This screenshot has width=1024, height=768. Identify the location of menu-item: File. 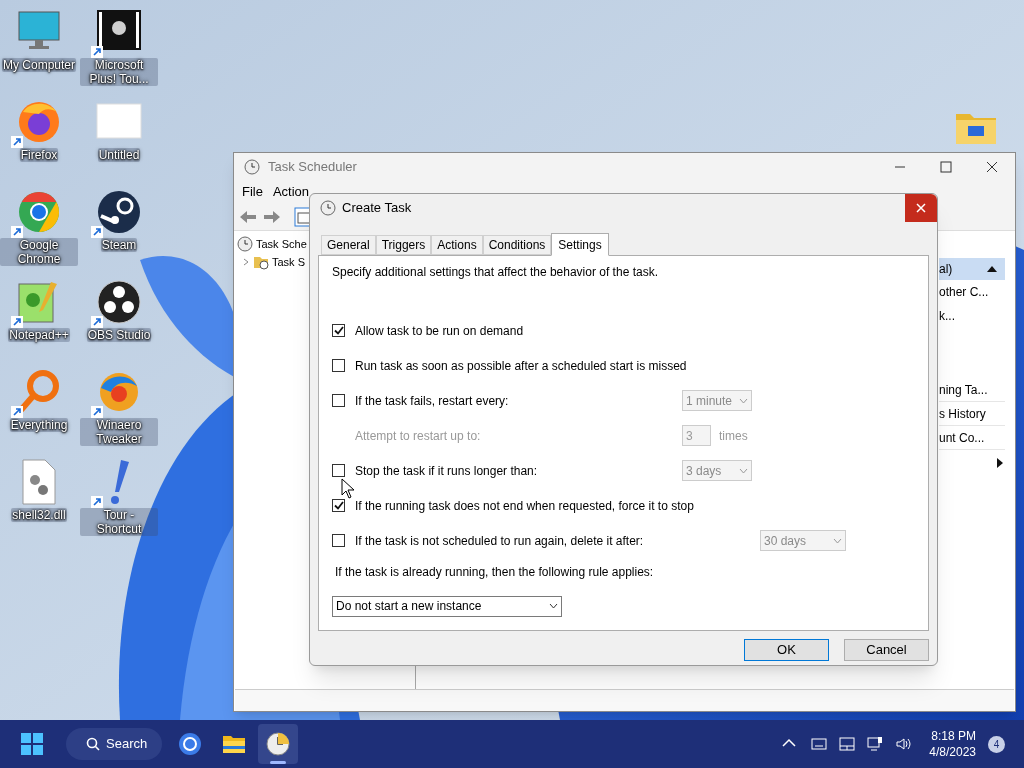
(252, 192).